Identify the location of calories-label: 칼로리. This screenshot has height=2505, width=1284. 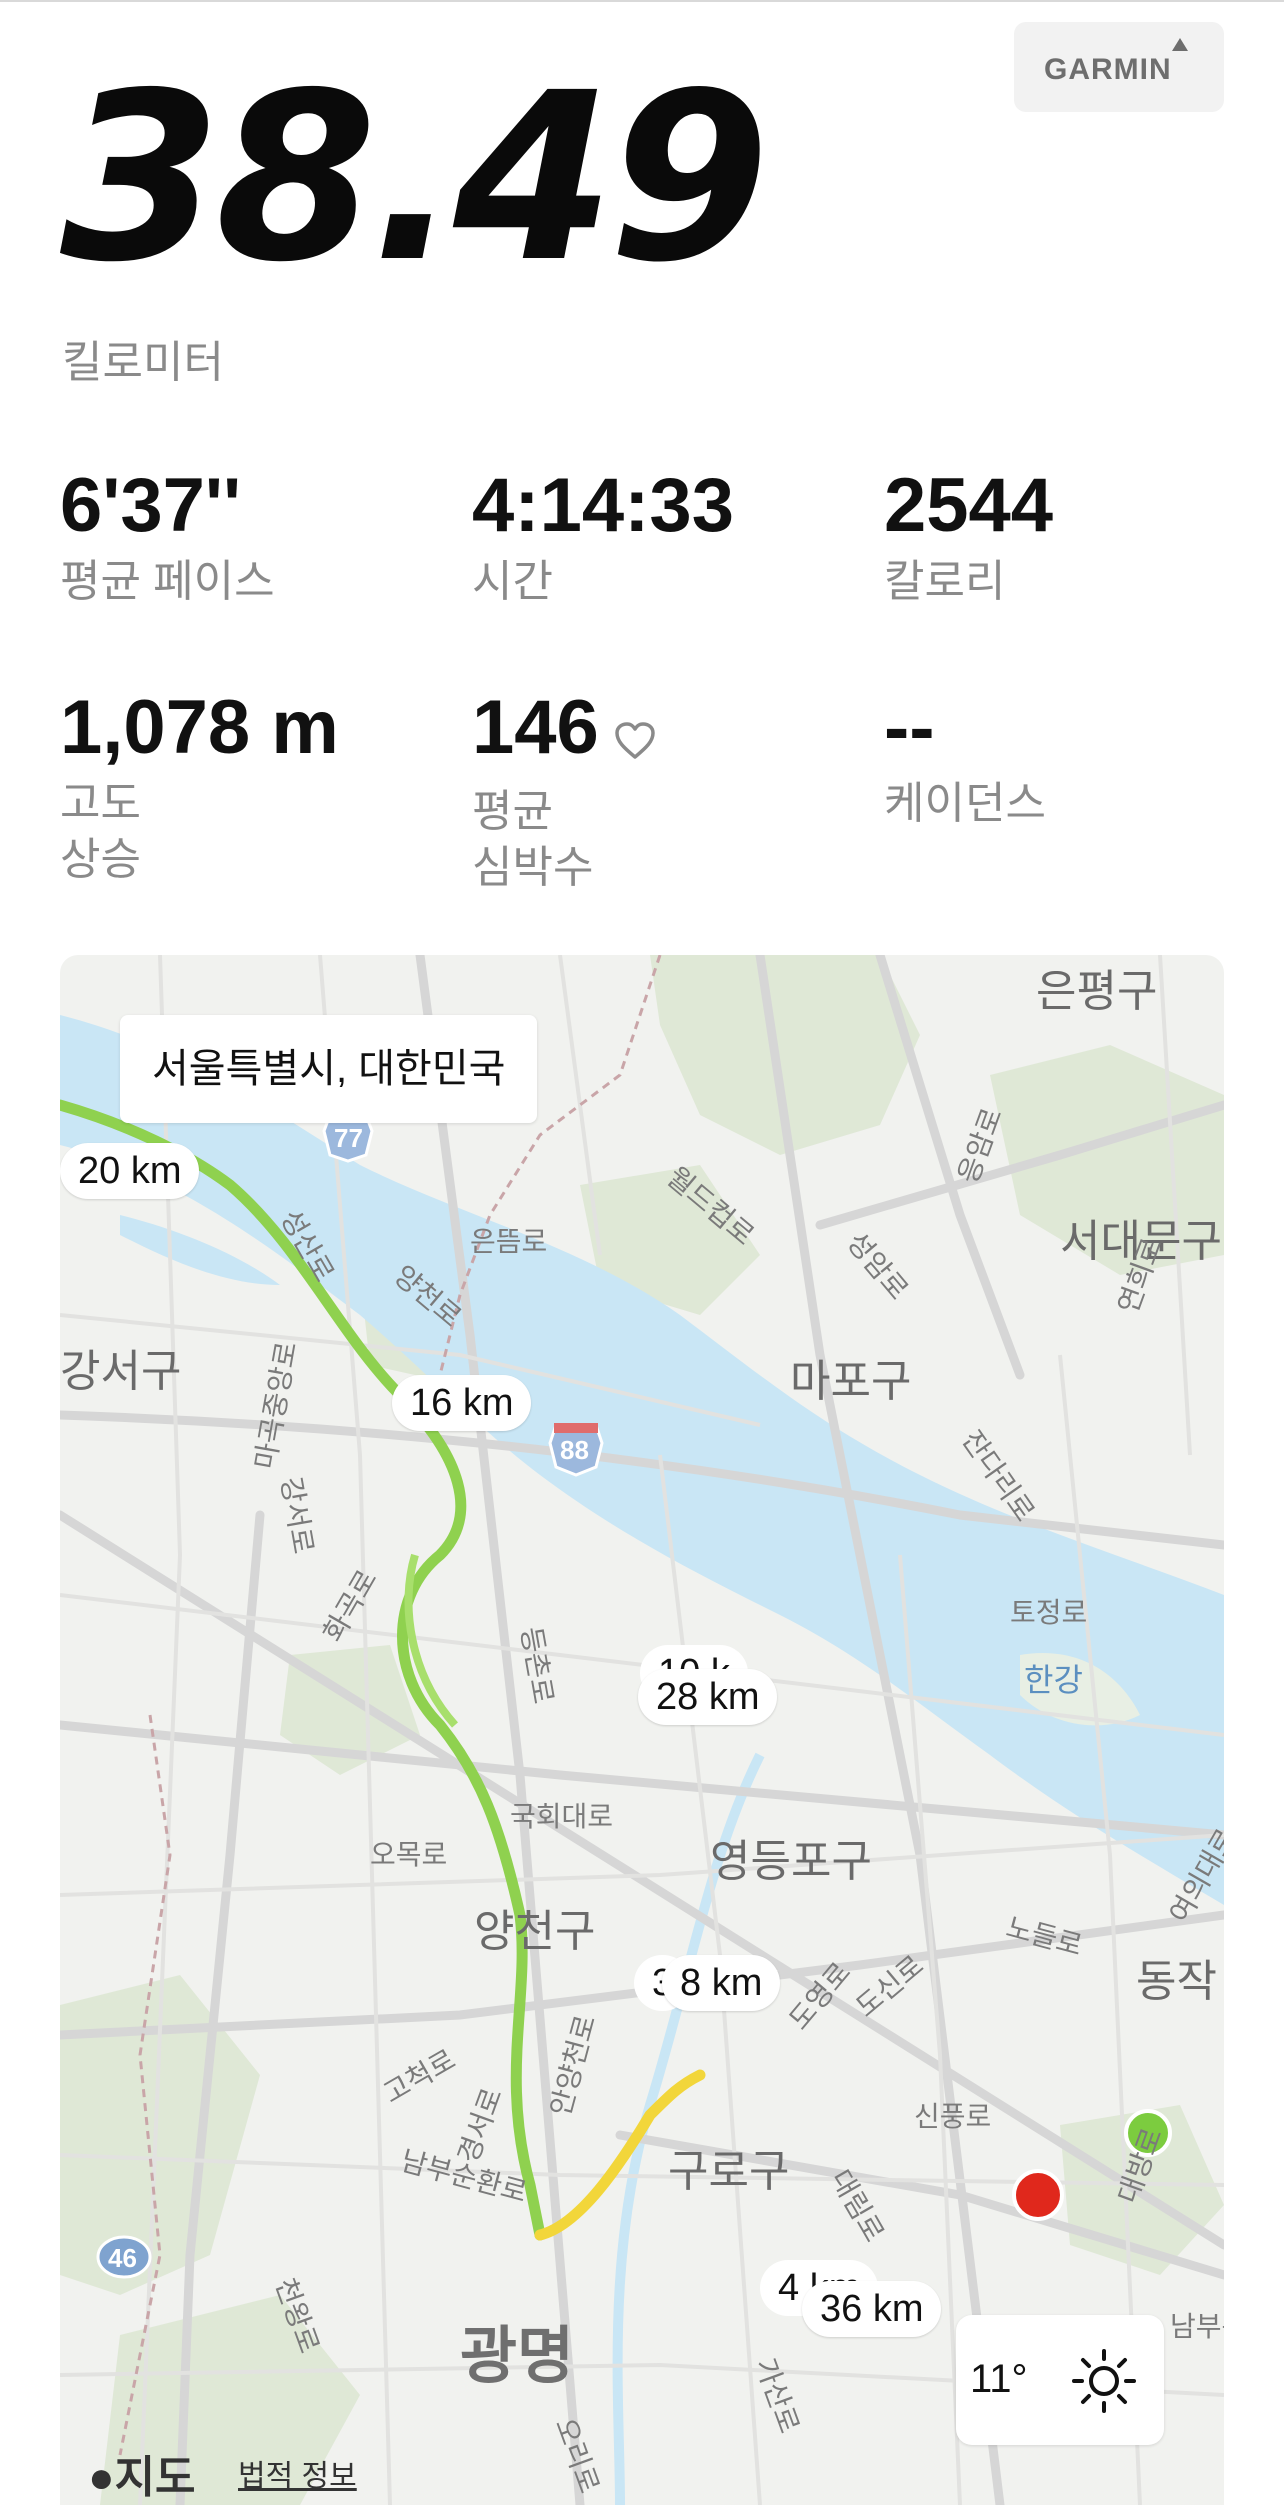
(945, 581).